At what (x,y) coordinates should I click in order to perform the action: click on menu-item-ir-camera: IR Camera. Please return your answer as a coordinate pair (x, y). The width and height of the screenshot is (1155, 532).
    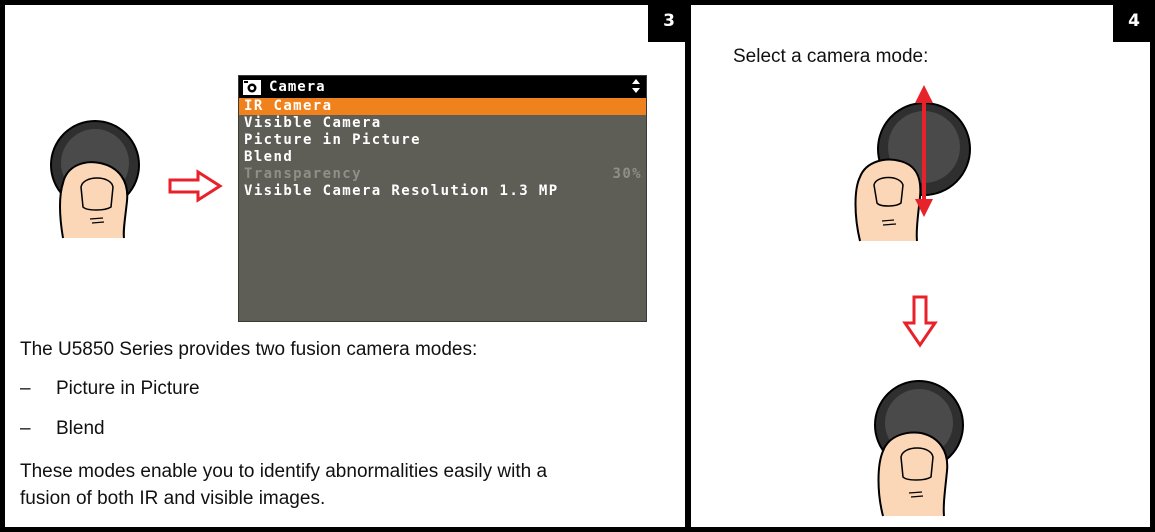
    Looking at the image, I should click on (442, 106).